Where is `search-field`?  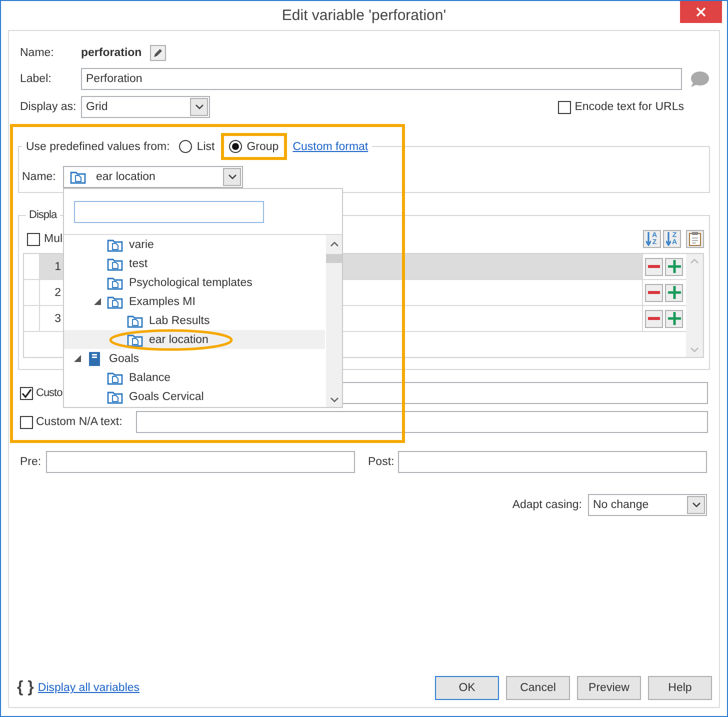
search-field is located at coordinates (169, 212).